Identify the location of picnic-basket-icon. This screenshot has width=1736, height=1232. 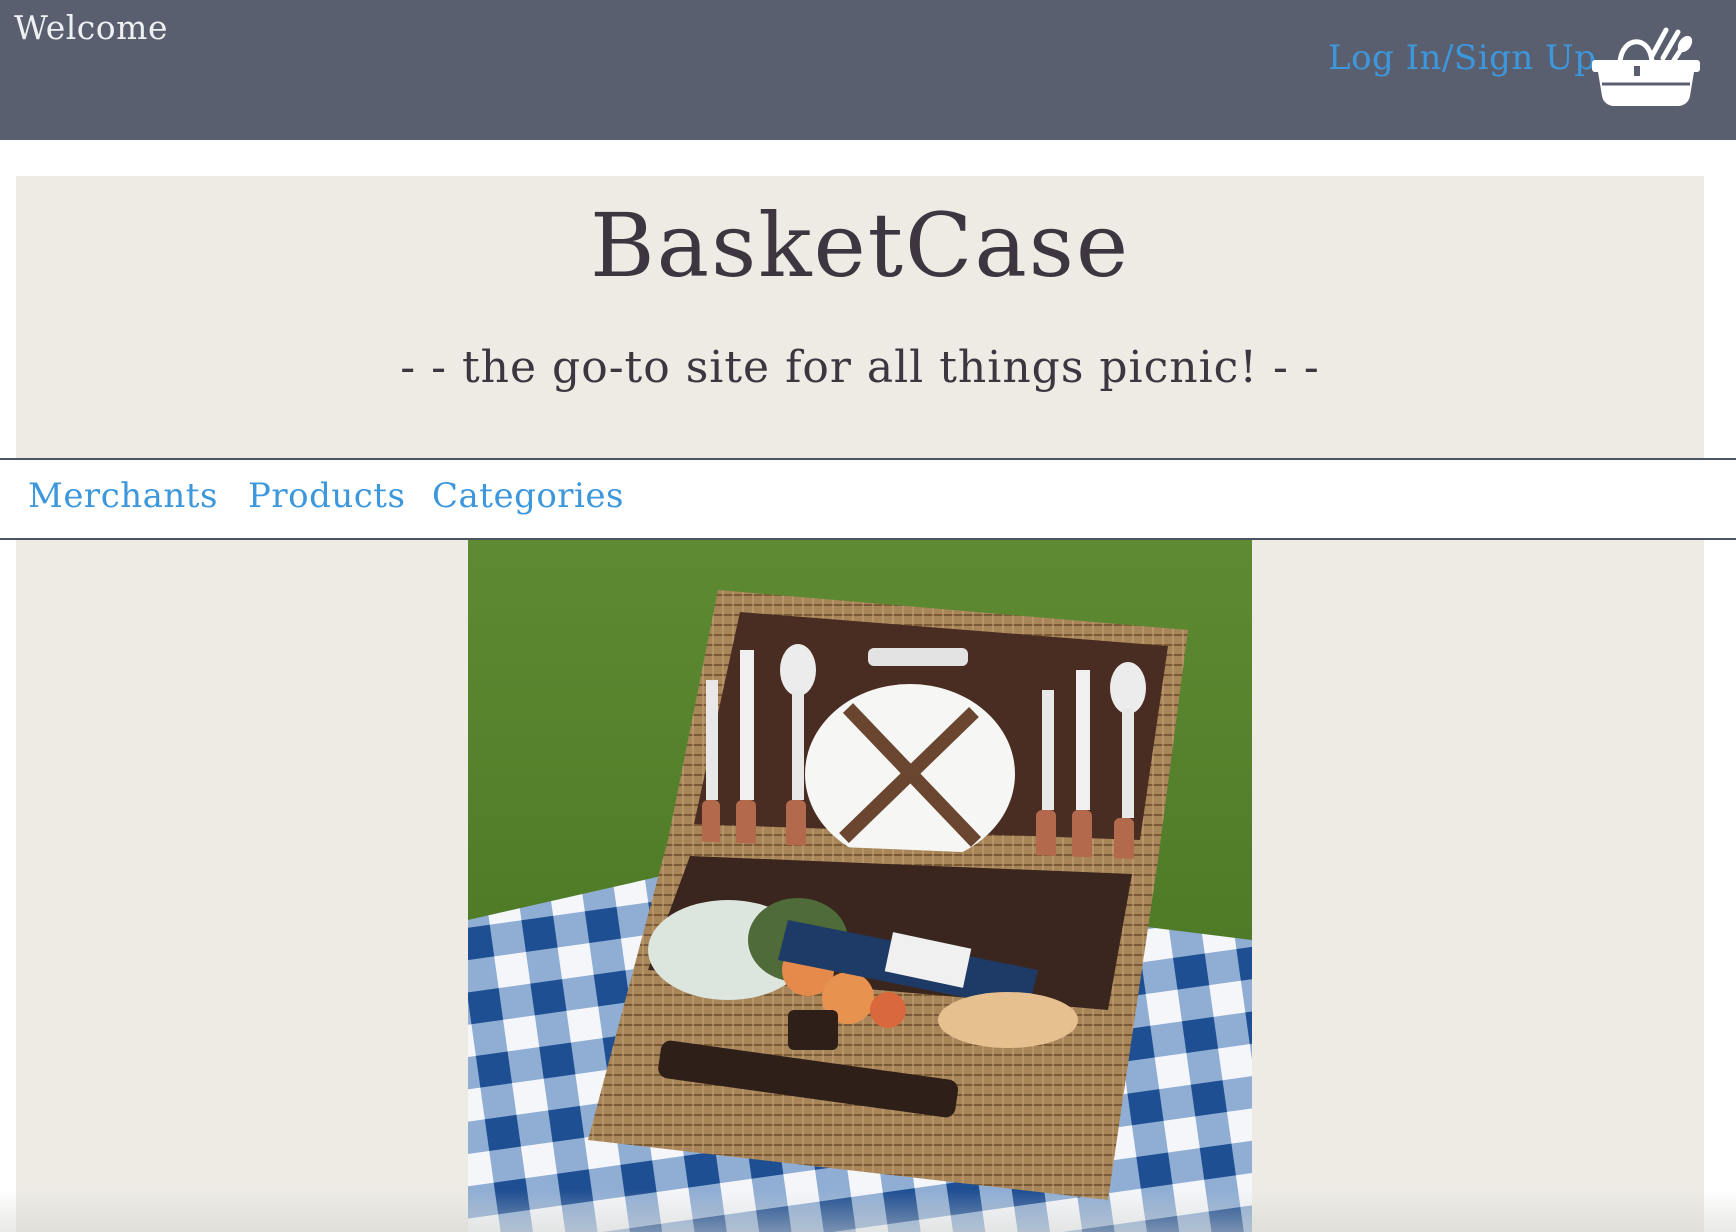
(1646, 65).